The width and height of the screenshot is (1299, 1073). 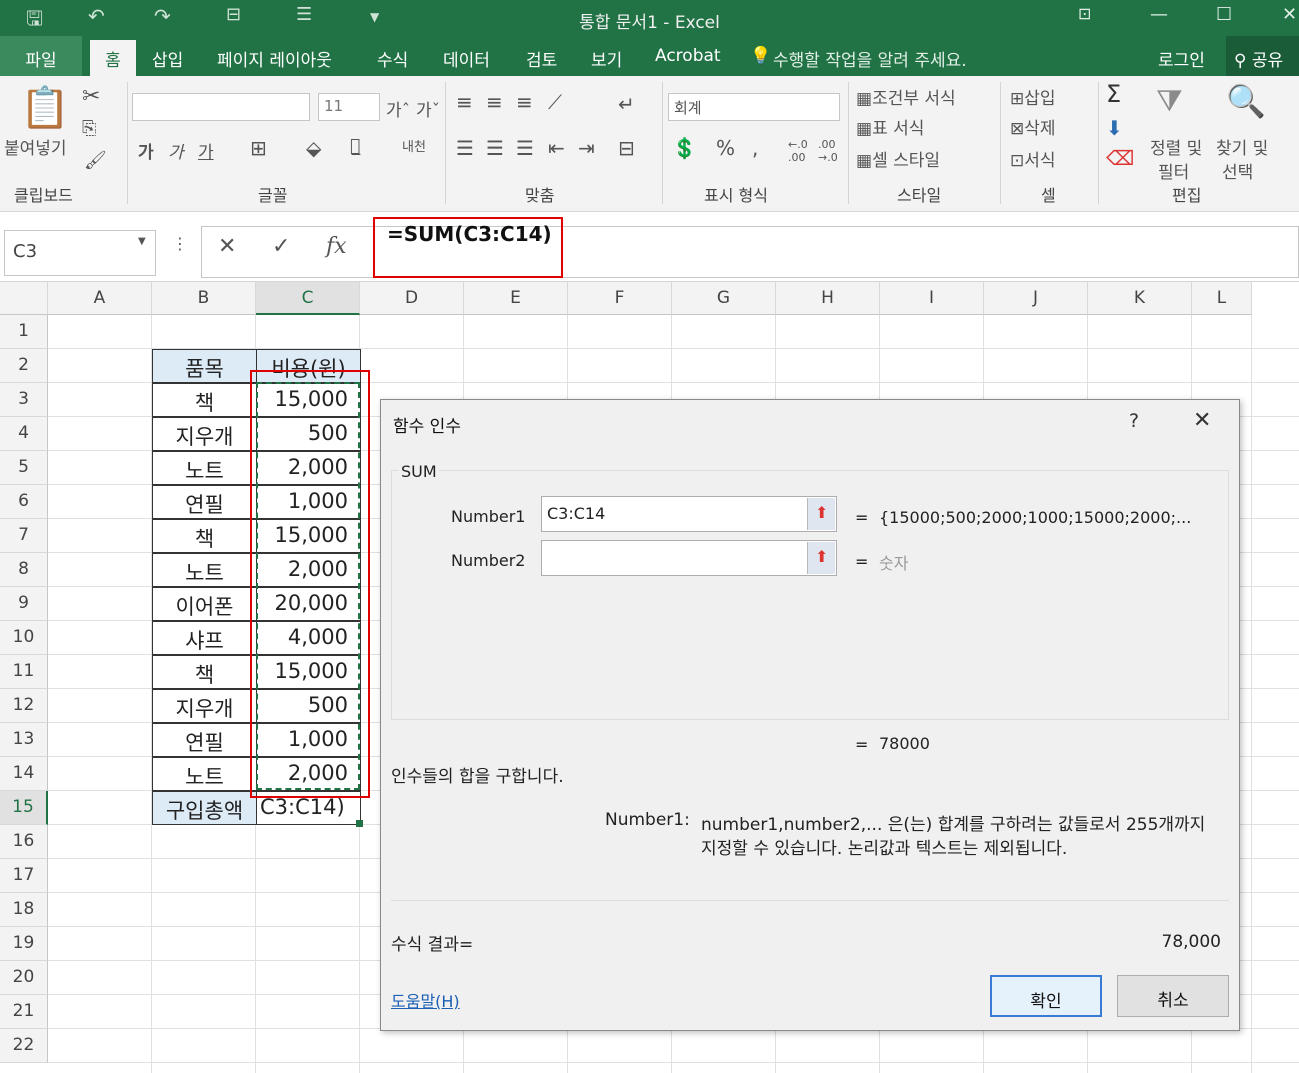 I want to click on shrink-font-icon: 가ˇ, so click(x=428, y=108).